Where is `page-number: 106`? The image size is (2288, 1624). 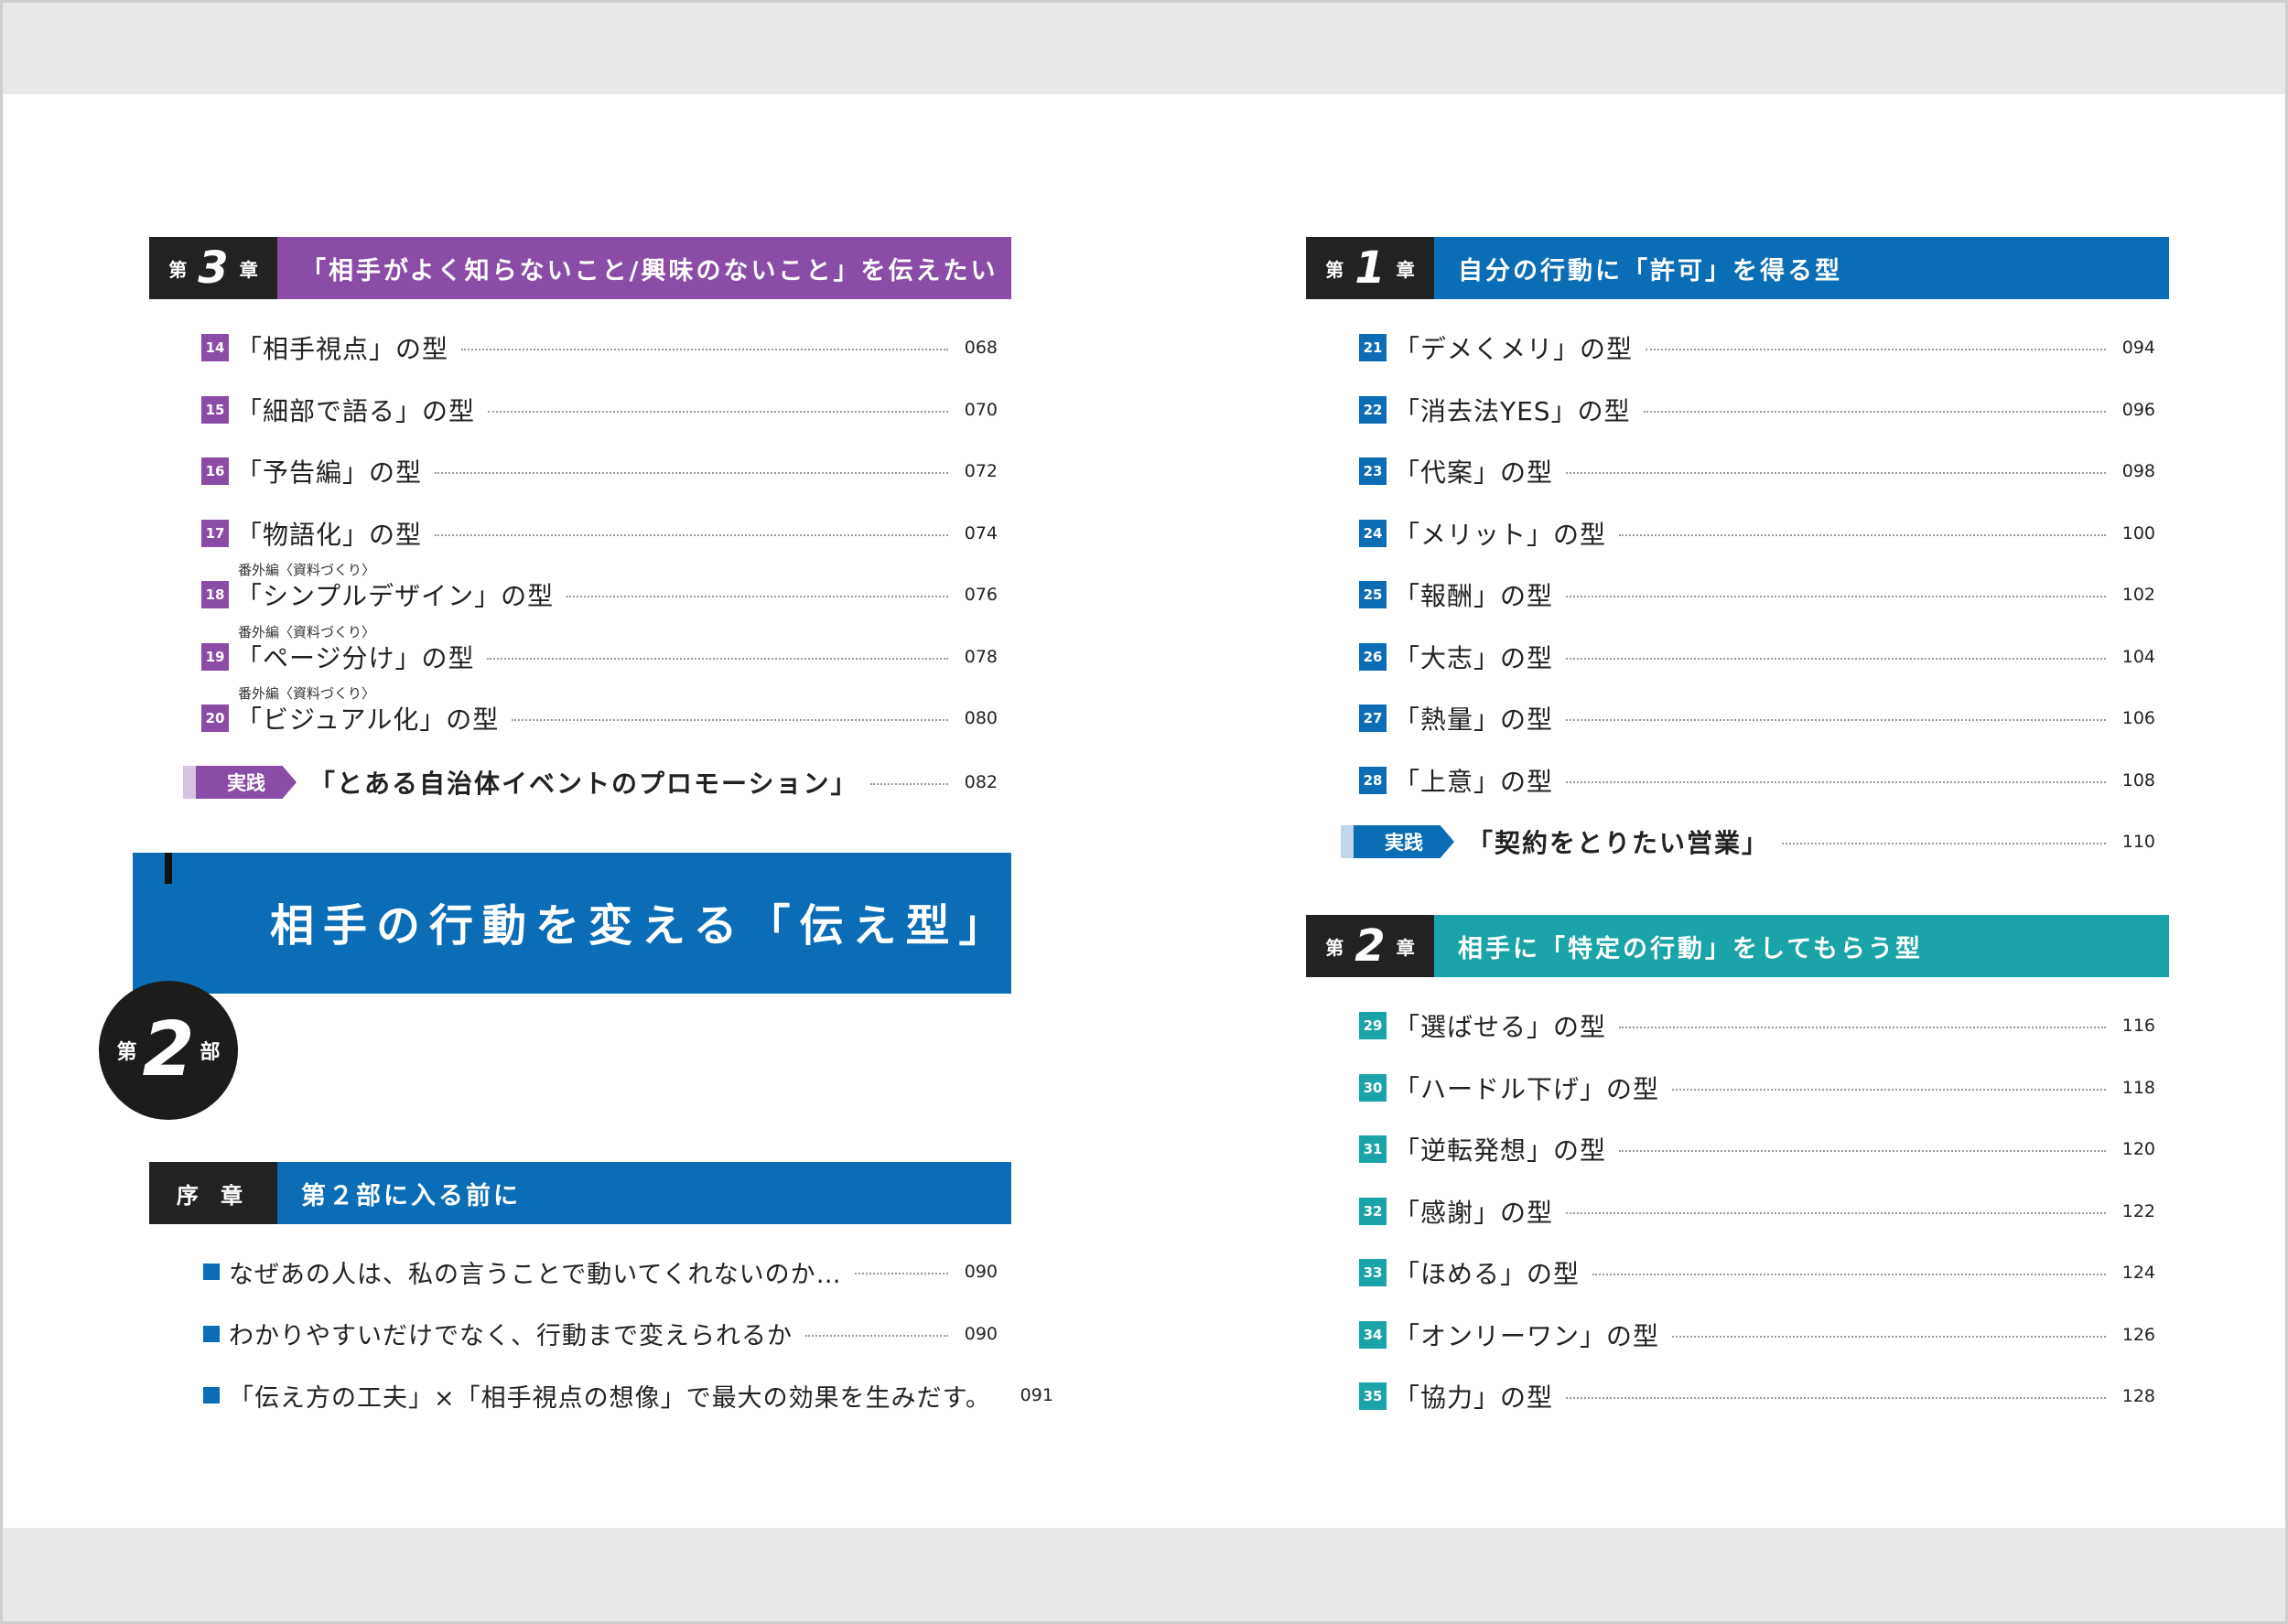 page-number: 106 is located at coordinates (2138, 718).